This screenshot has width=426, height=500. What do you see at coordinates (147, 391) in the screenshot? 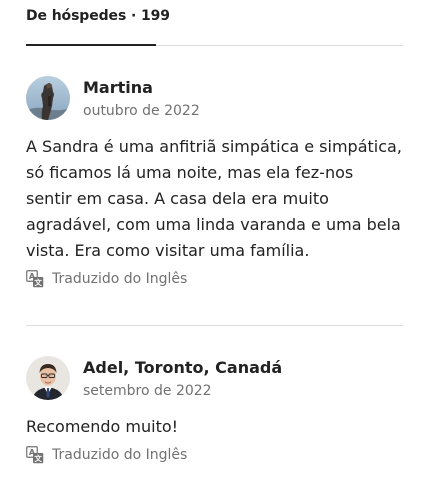
I see `review-date: setembro de 2022` at bounding box center [147, 391].